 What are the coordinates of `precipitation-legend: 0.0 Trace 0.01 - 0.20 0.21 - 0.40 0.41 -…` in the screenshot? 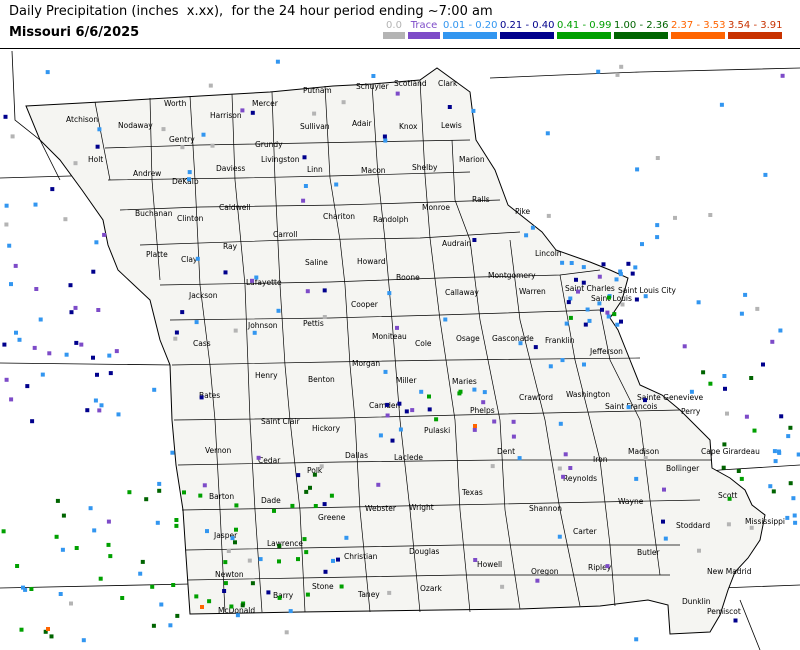 It's located at (583, 32).